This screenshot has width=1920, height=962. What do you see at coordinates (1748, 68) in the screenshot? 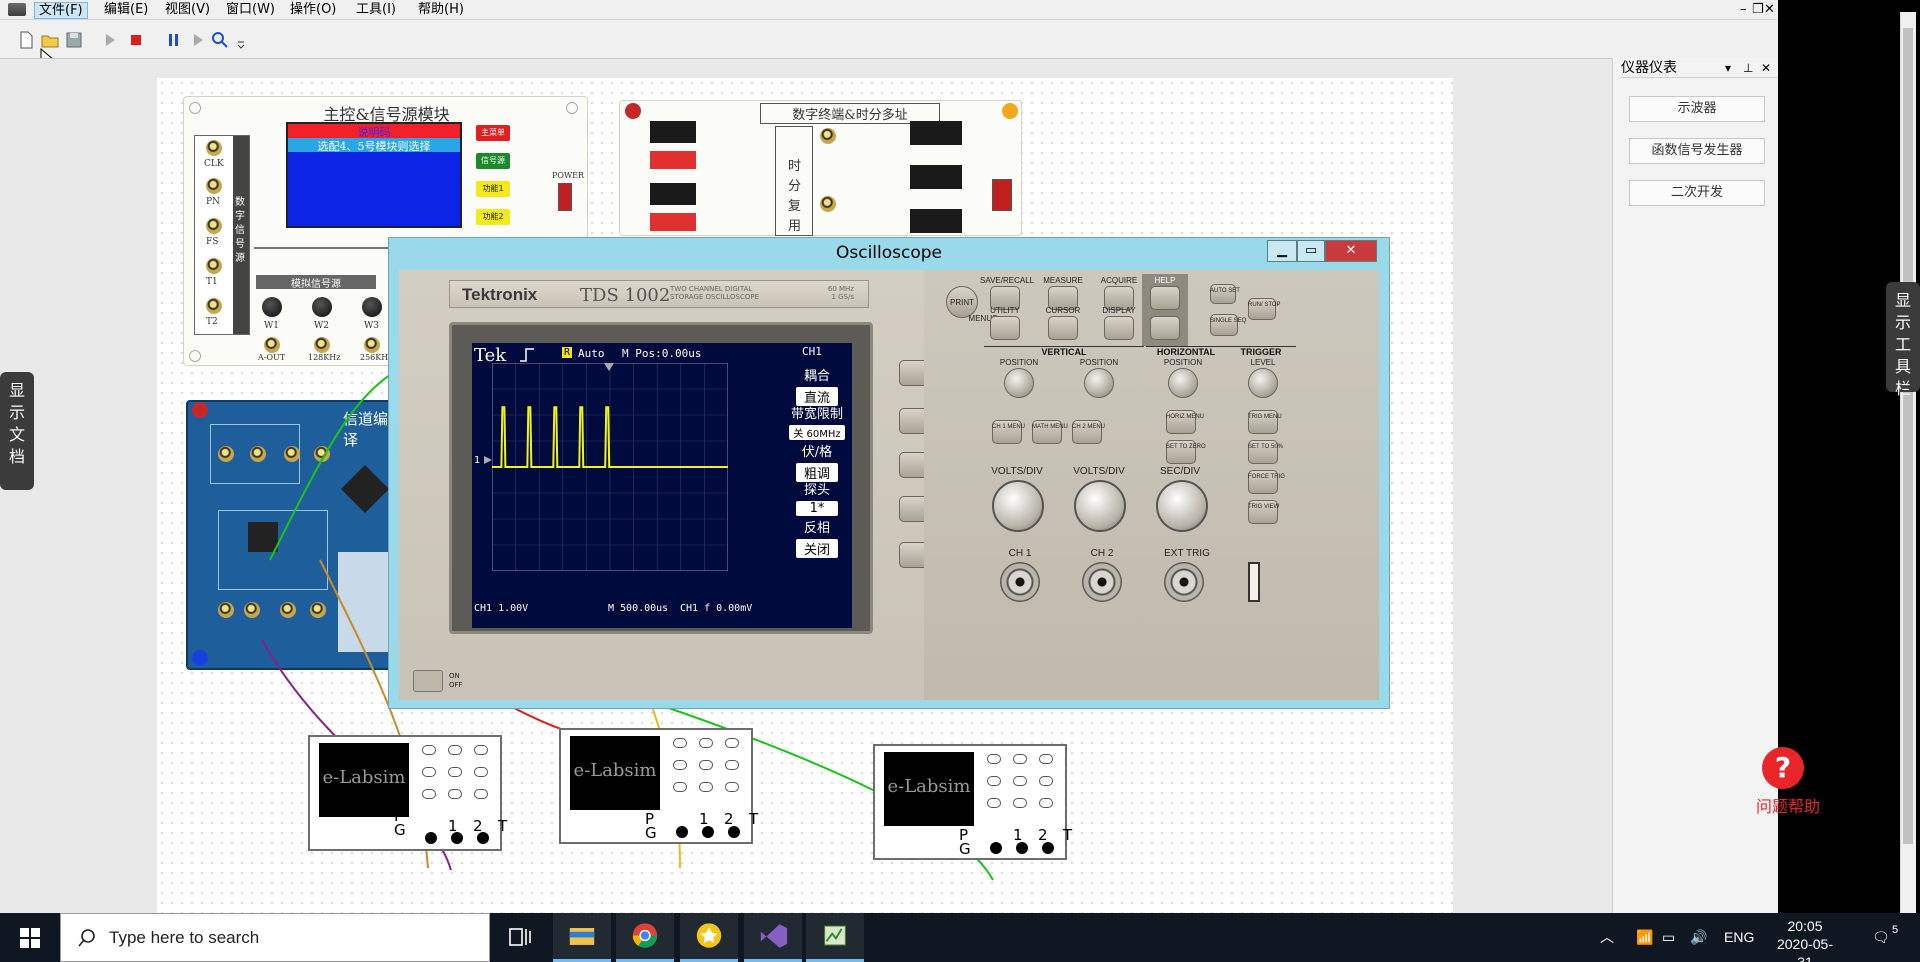
I see `pin-icon: ⊥` at bounding box center [1748, 68].